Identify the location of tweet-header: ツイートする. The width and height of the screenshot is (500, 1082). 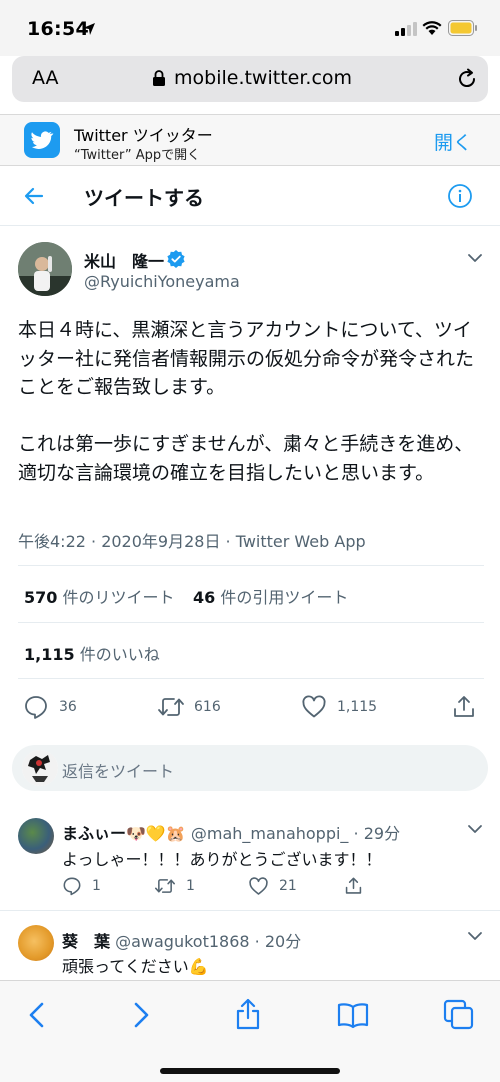
(250, 196).